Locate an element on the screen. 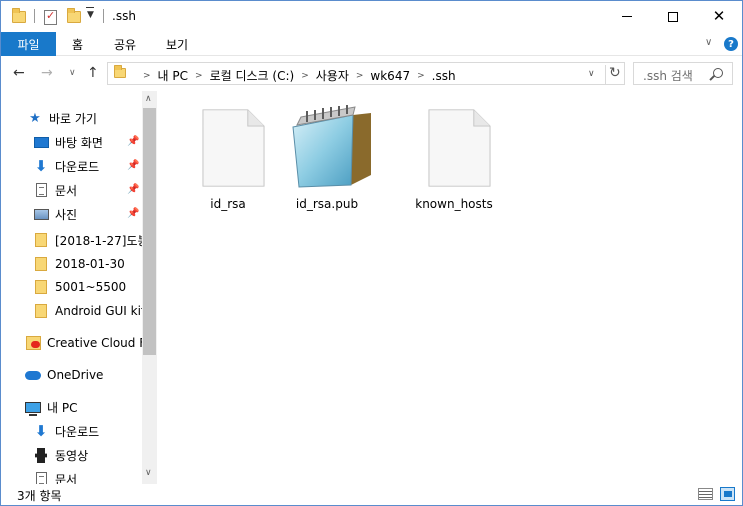 Image resolution: width=743 pixels, height=506 pixels. desktop-icon is located at coordinates (41, 142).